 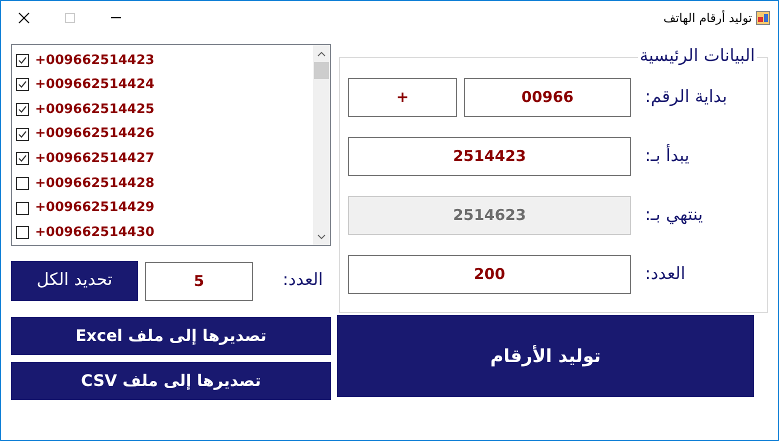 What do you see at coordinates (489, 274) in the screenshot?
I see `text-input: 200` at bounding box center [489, 274].